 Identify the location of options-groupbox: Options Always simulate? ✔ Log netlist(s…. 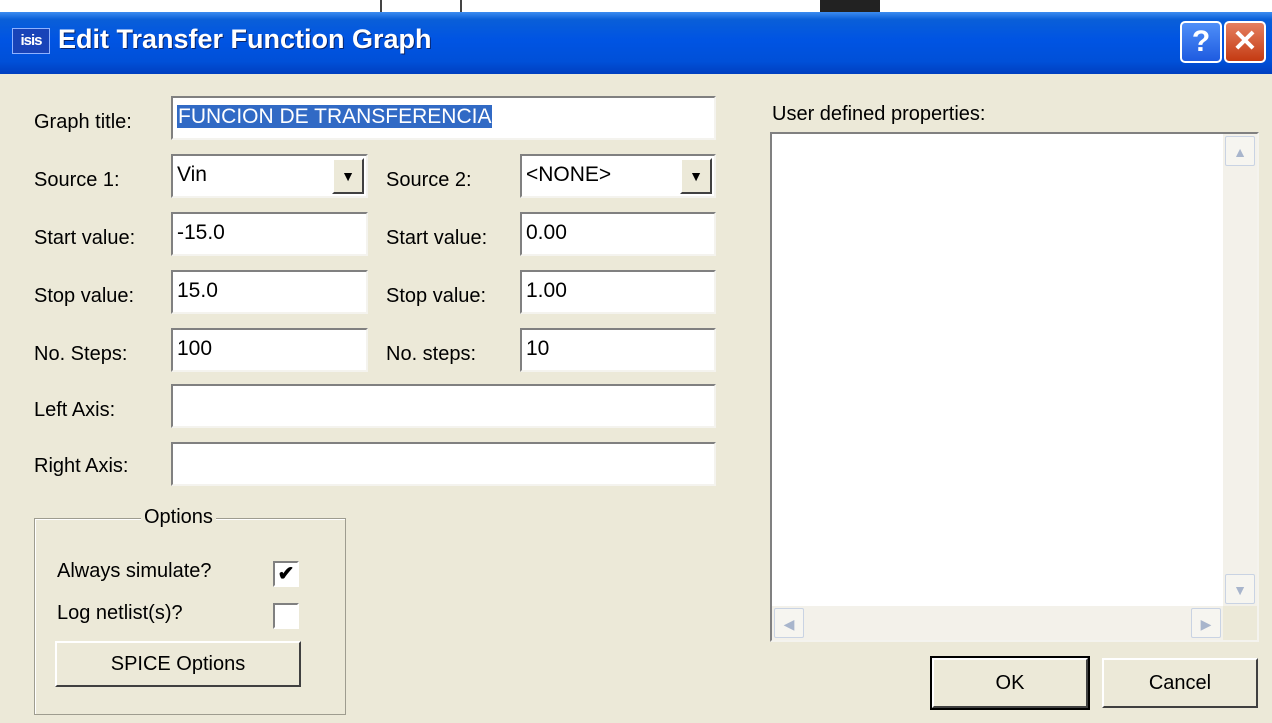
(190, 610).